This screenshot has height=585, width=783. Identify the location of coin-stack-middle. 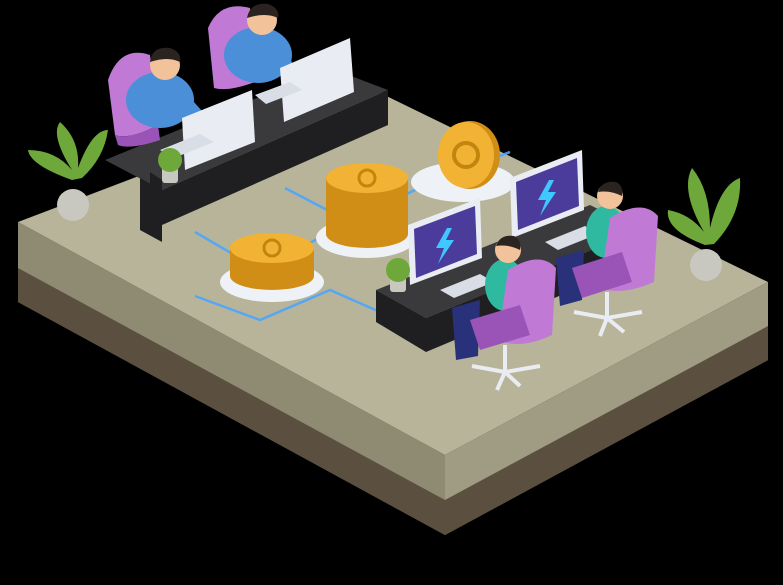
(366, 210).